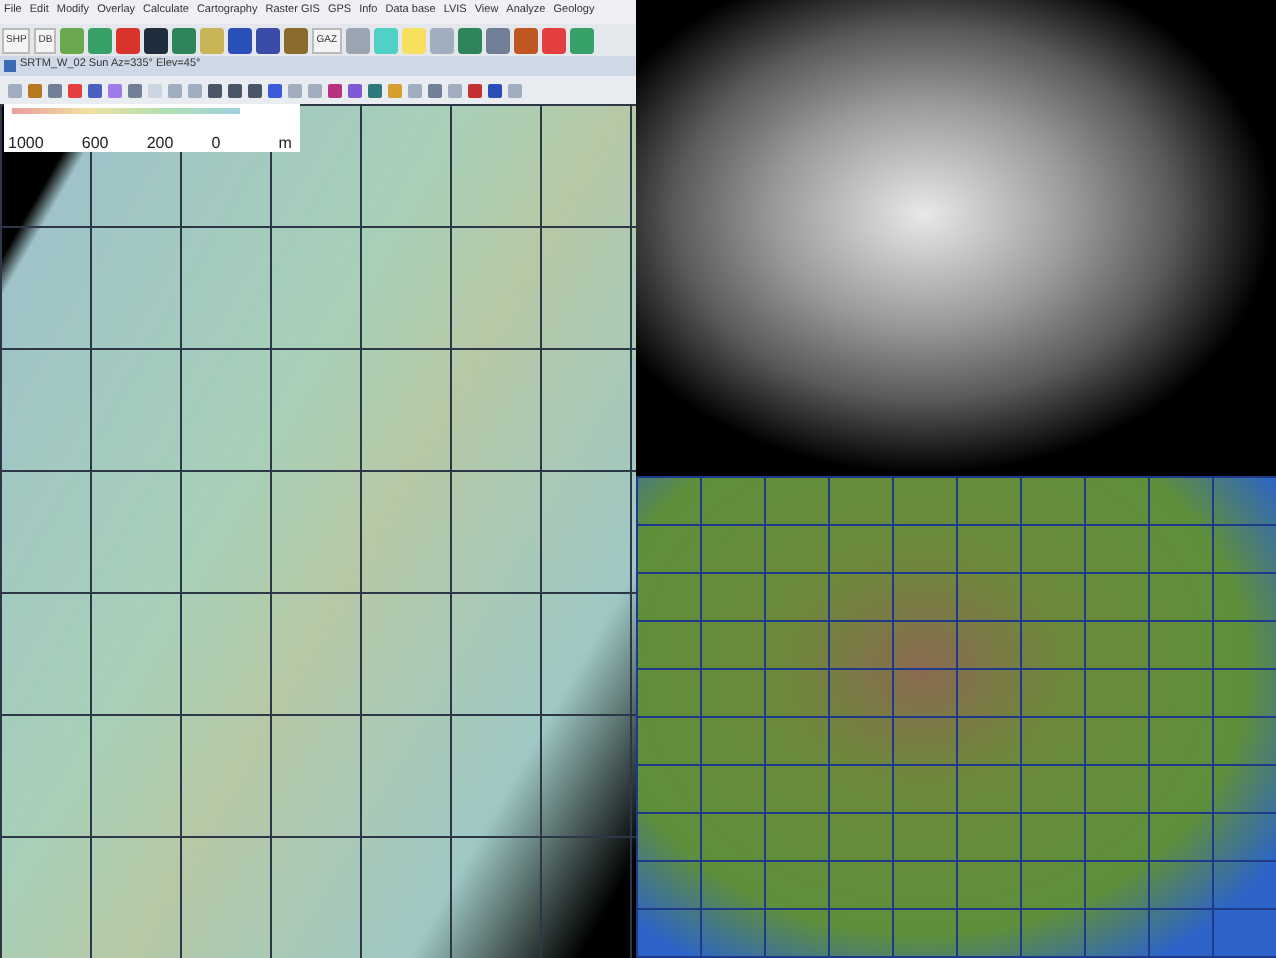 The width and height of the screenshot is (1276, 958). Describe the element at coordinates (95, 144) in the screenshot. I see `legend-label: 600` at that location.